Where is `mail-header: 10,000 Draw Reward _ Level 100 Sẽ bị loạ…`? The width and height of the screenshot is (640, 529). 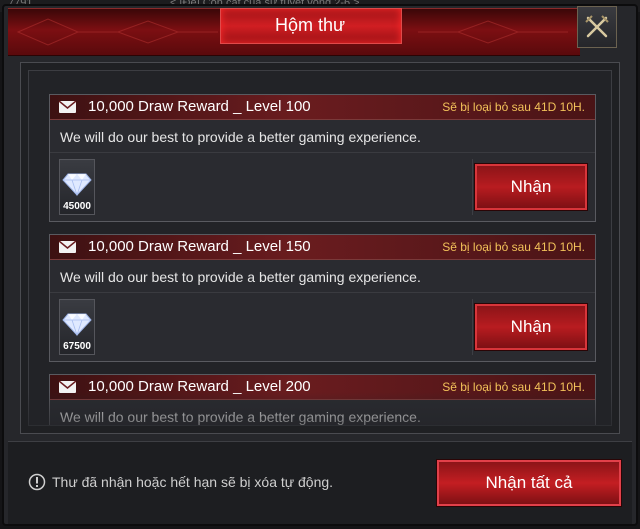
mail-header: 10,000 Draw Reward _ Level 100 Sẽ bị loạ… is located at coordinates (322, 107).